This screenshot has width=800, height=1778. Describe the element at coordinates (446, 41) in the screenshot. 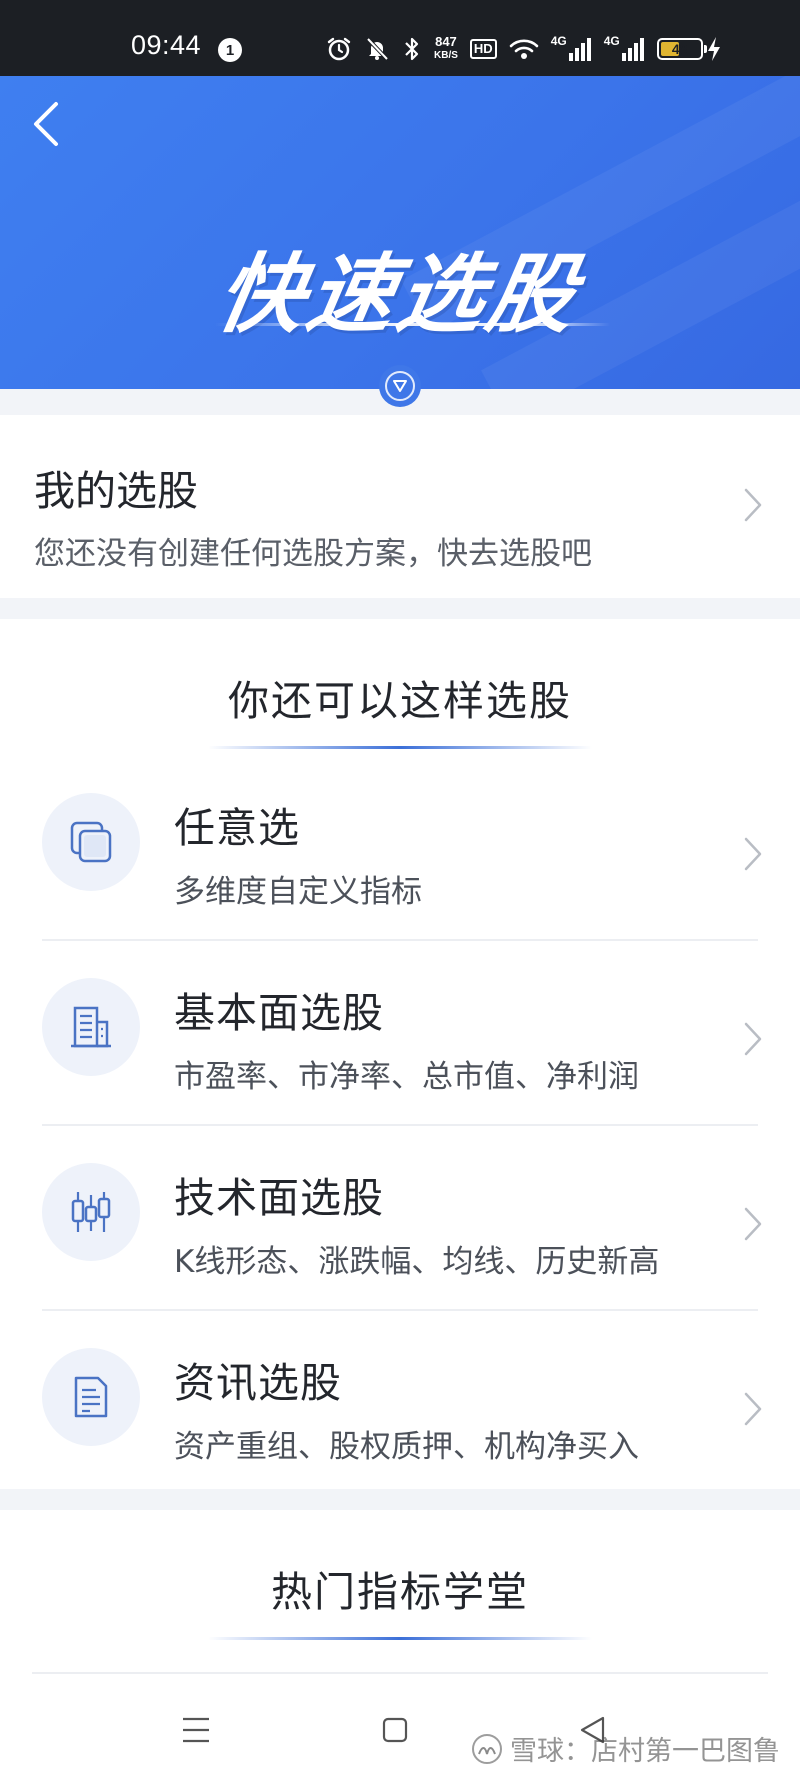

I see `net-speed-value: 847` at that location.